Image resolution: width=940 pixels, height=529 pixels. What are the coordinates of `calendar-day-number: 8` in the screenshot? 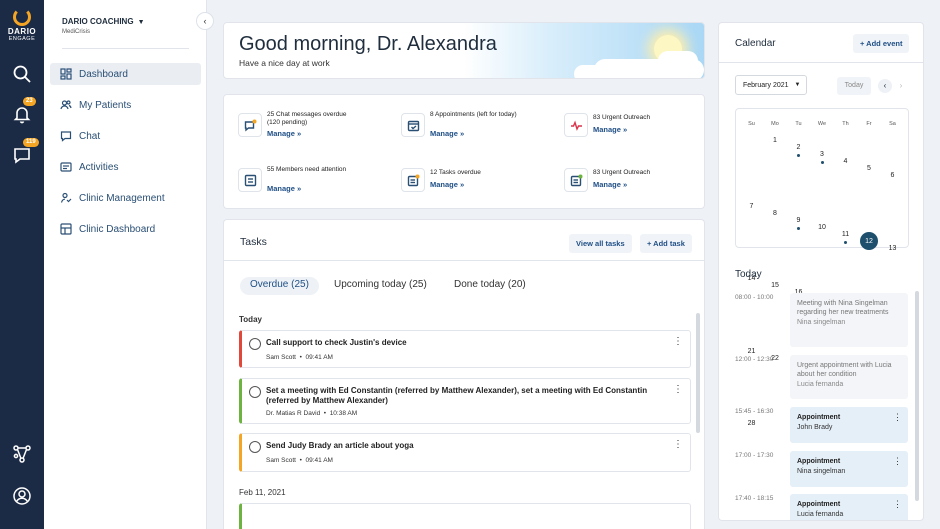 It's located at (775, 213).